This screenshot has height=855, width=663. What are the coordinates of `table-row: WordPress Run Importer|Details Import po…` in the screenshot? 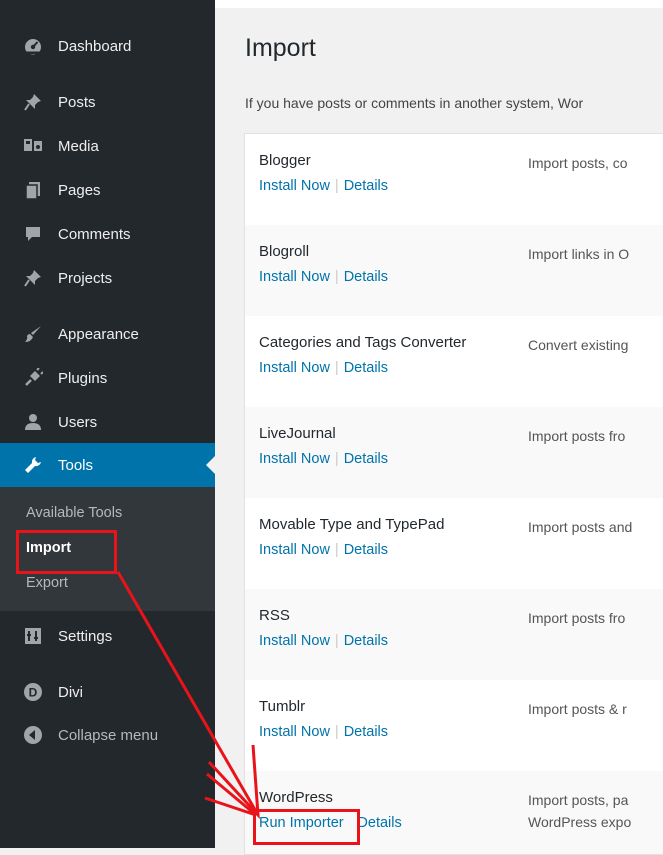 It's located at (454, 812).